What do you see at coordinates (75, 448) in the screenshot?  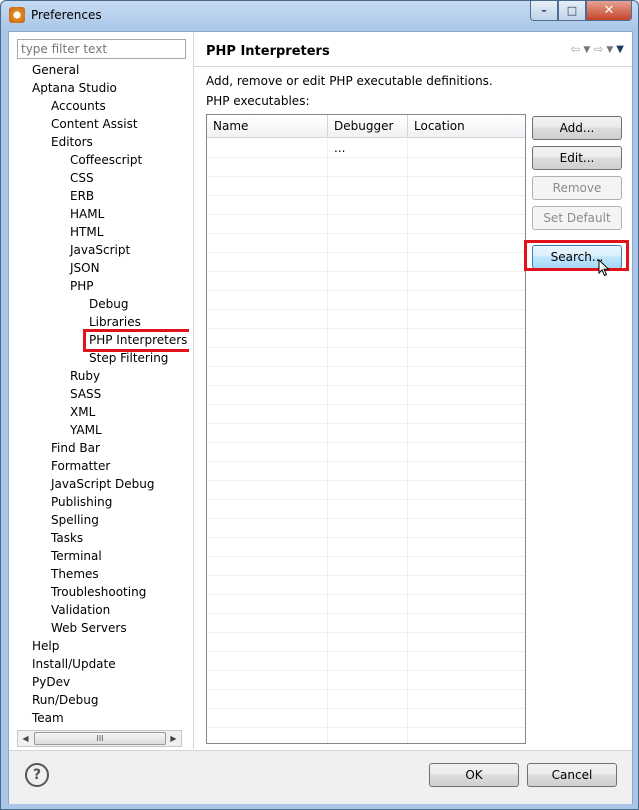 I see `tree-item-find-bar: Find Bar` at bounding box center [75, 448].